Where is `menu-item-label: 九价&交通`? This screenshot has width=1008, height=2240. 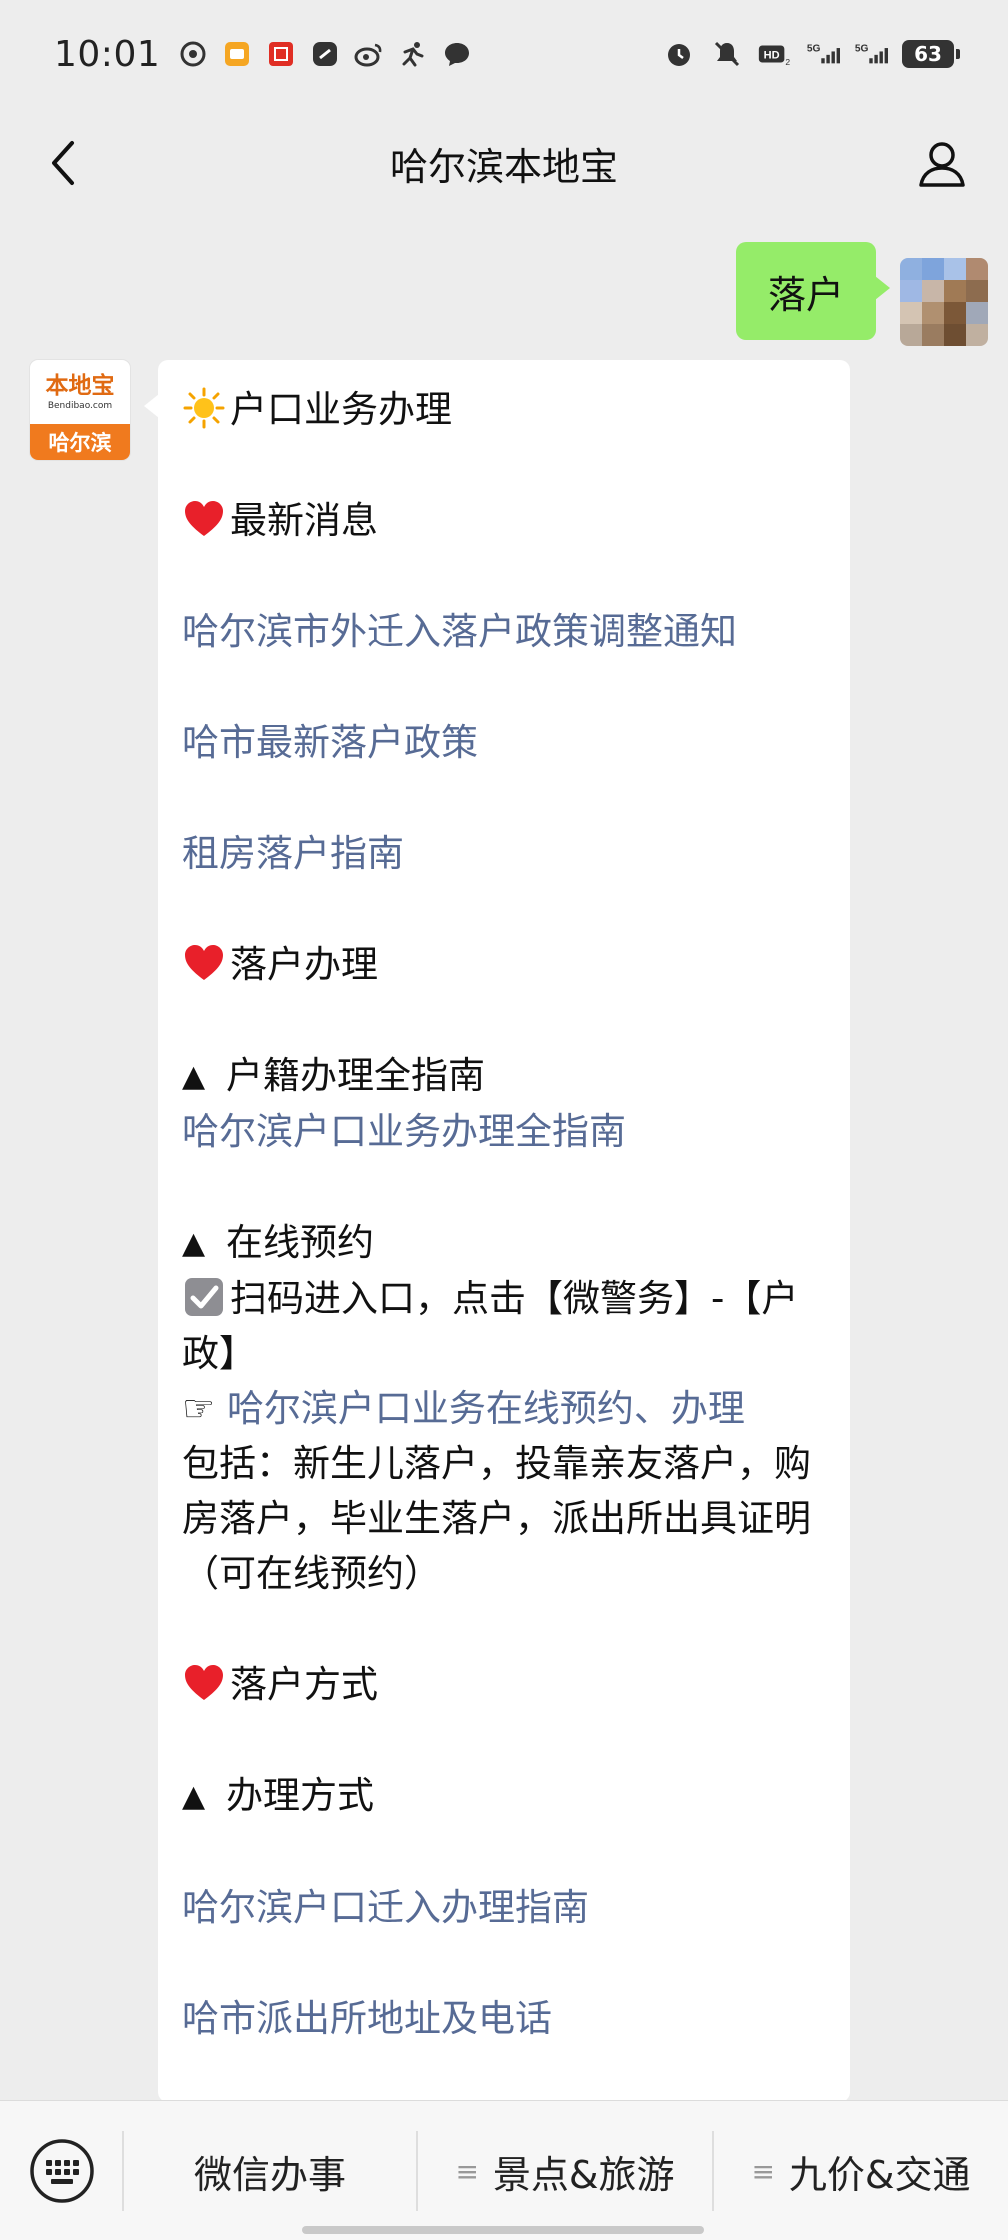
menu-item-label: 九价&交通 is located at coordinates (879, 2174).